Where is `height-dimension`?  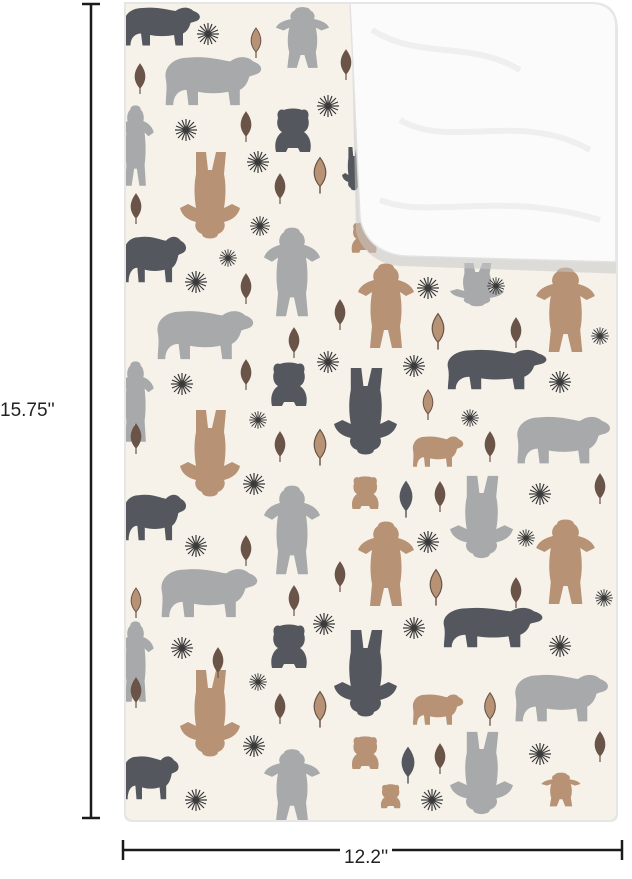
height-dimension is located at coordinates (91, 411).